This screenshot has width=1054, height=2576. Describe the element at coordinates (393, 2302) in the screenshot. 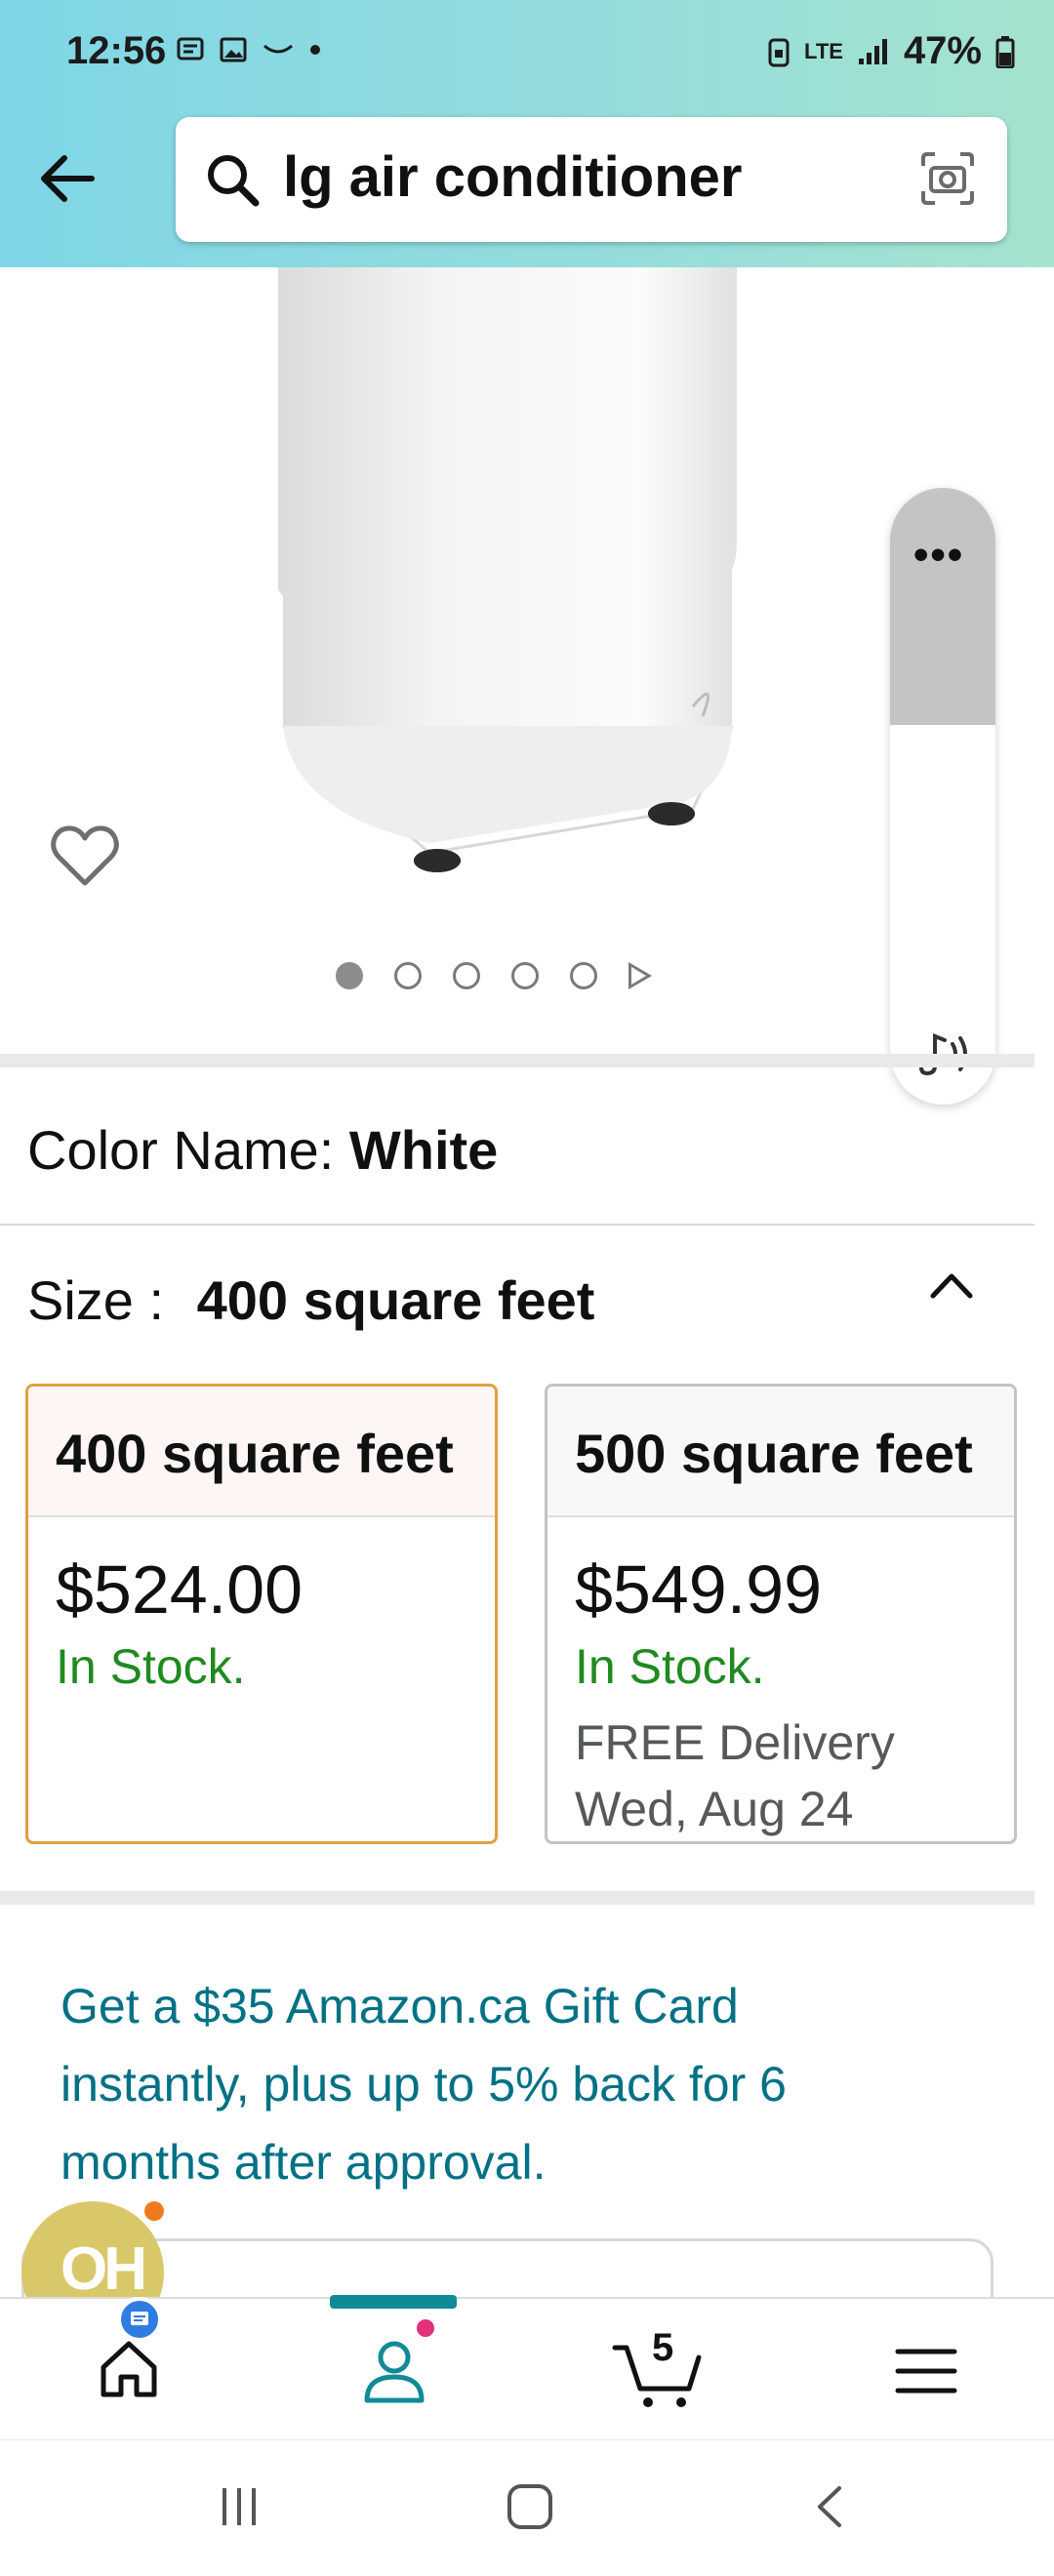

I see `active-tab-indicator` at that location.